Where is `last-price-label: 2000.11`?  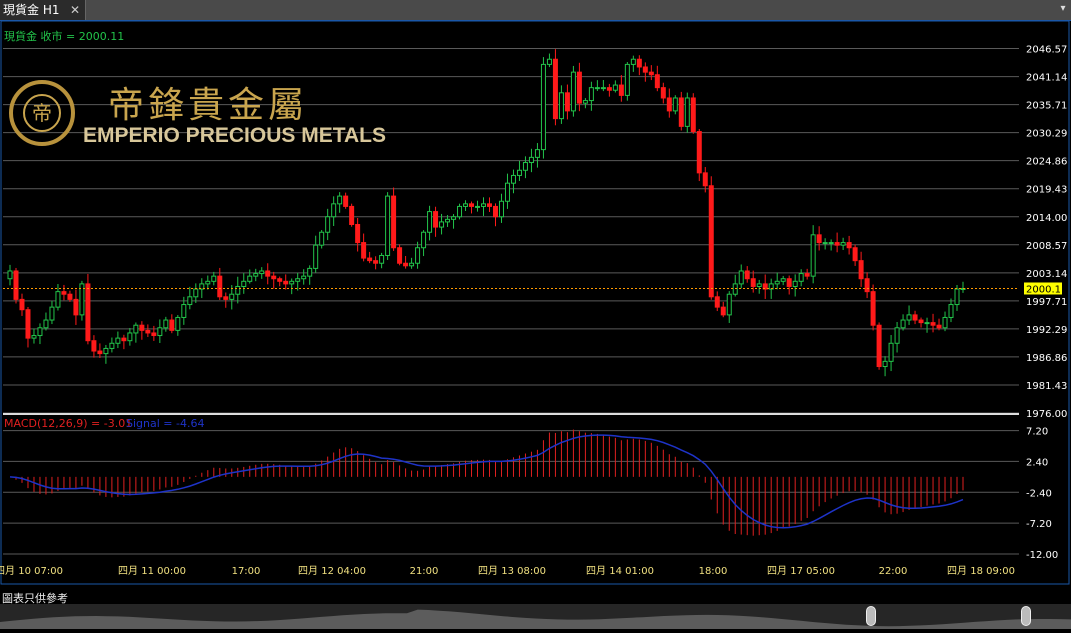
last-price-label: 2000.11 is located at coordinates (1046, 289).